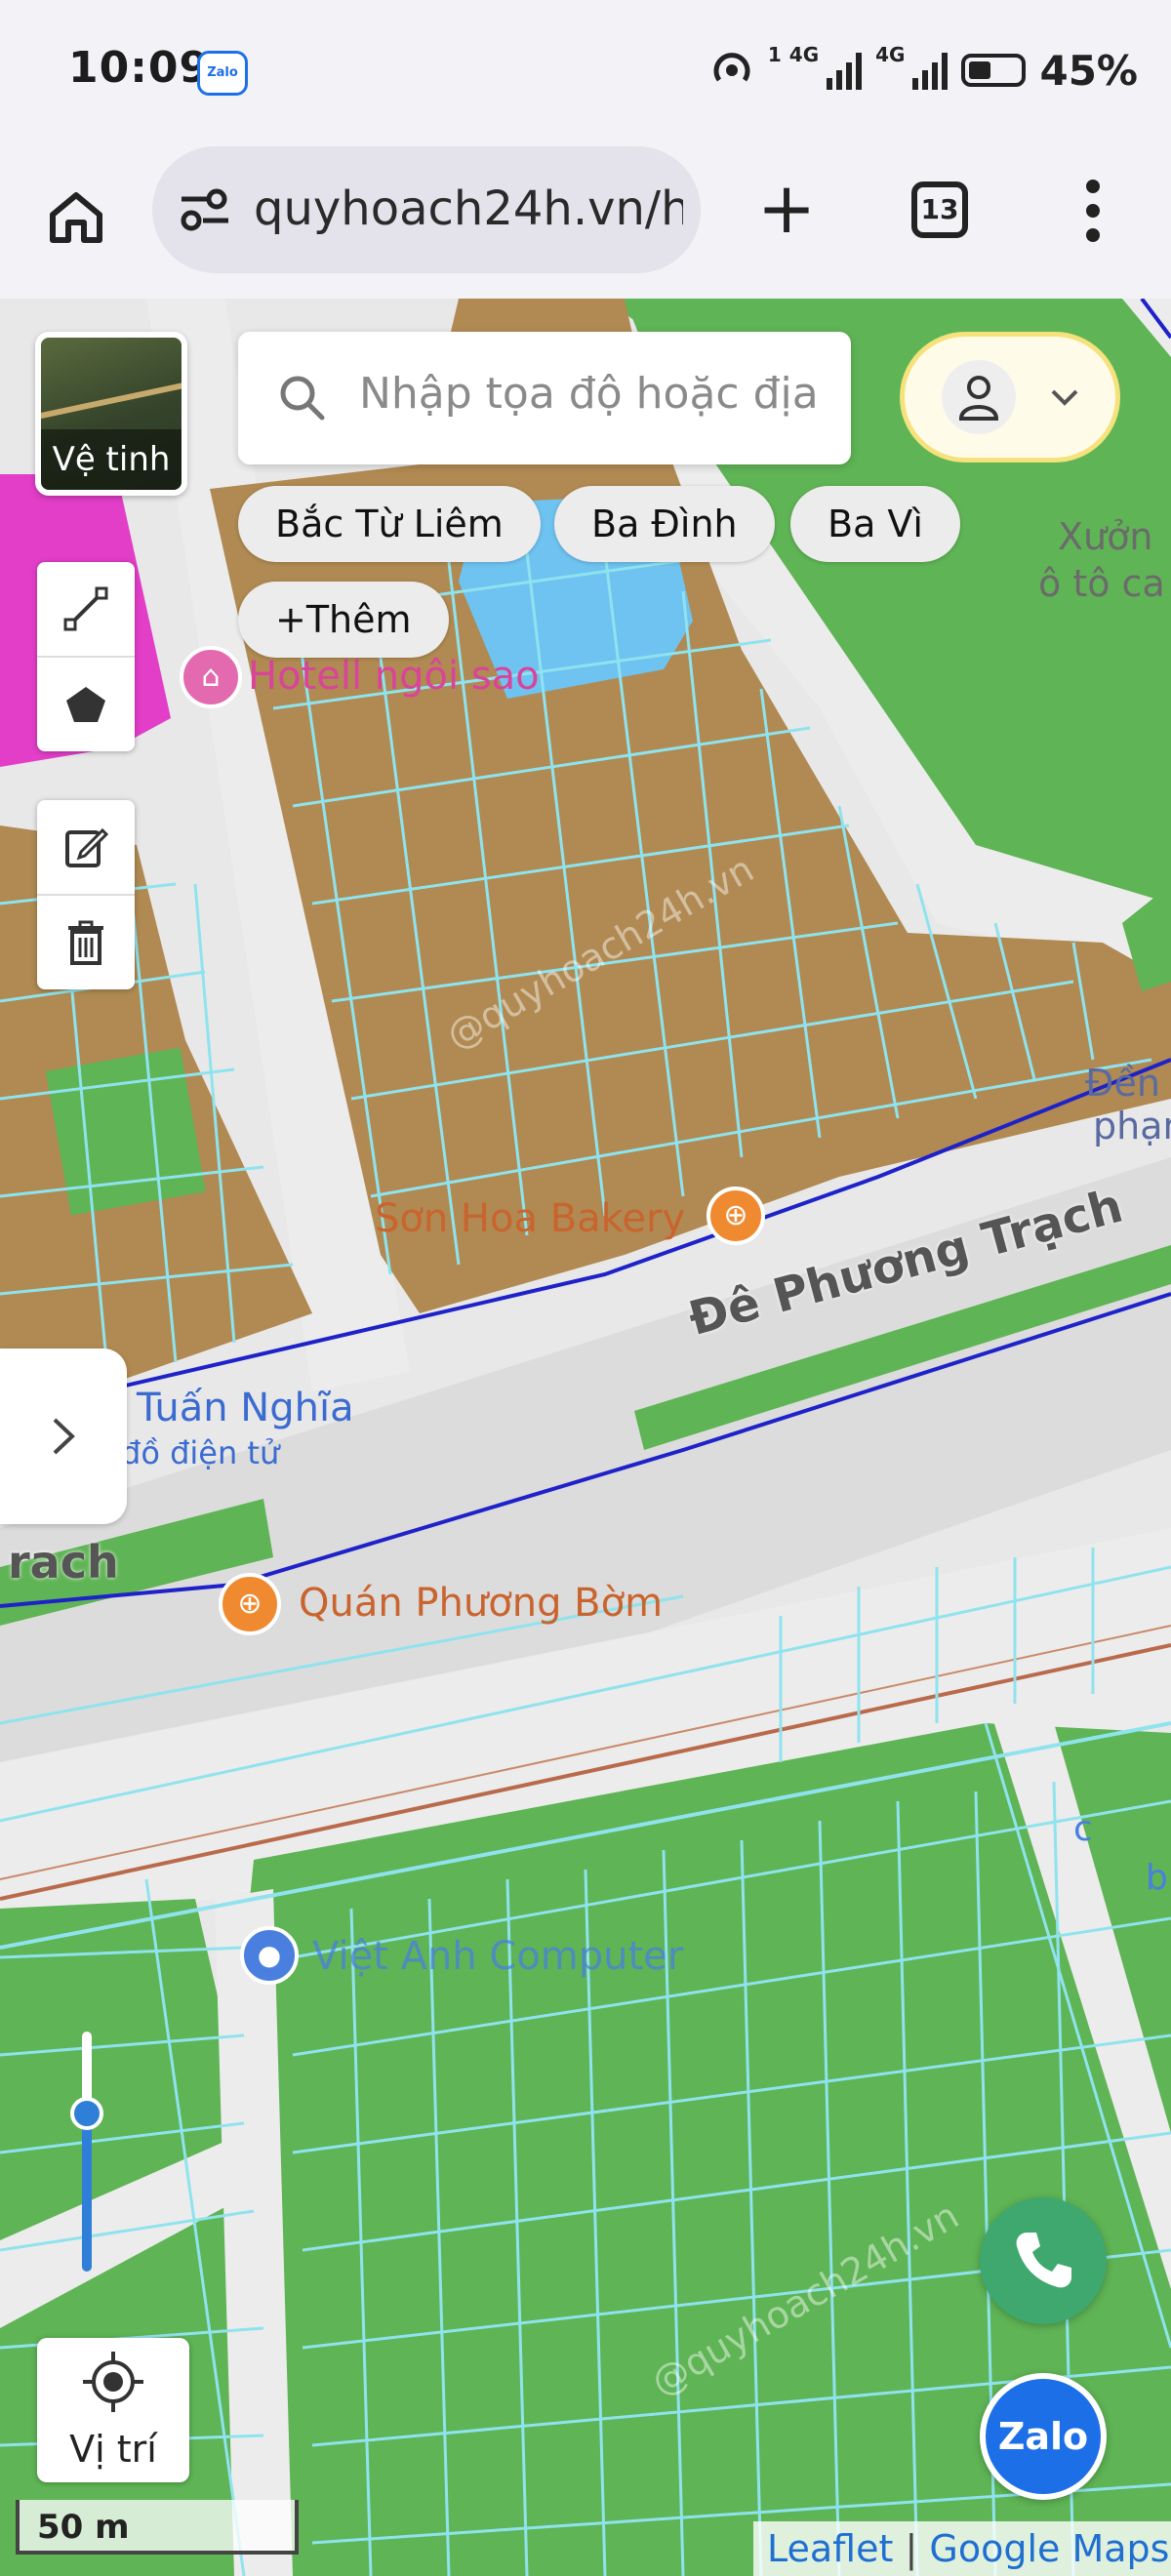  I want to click on edit-toolbar, so click(86, 894).